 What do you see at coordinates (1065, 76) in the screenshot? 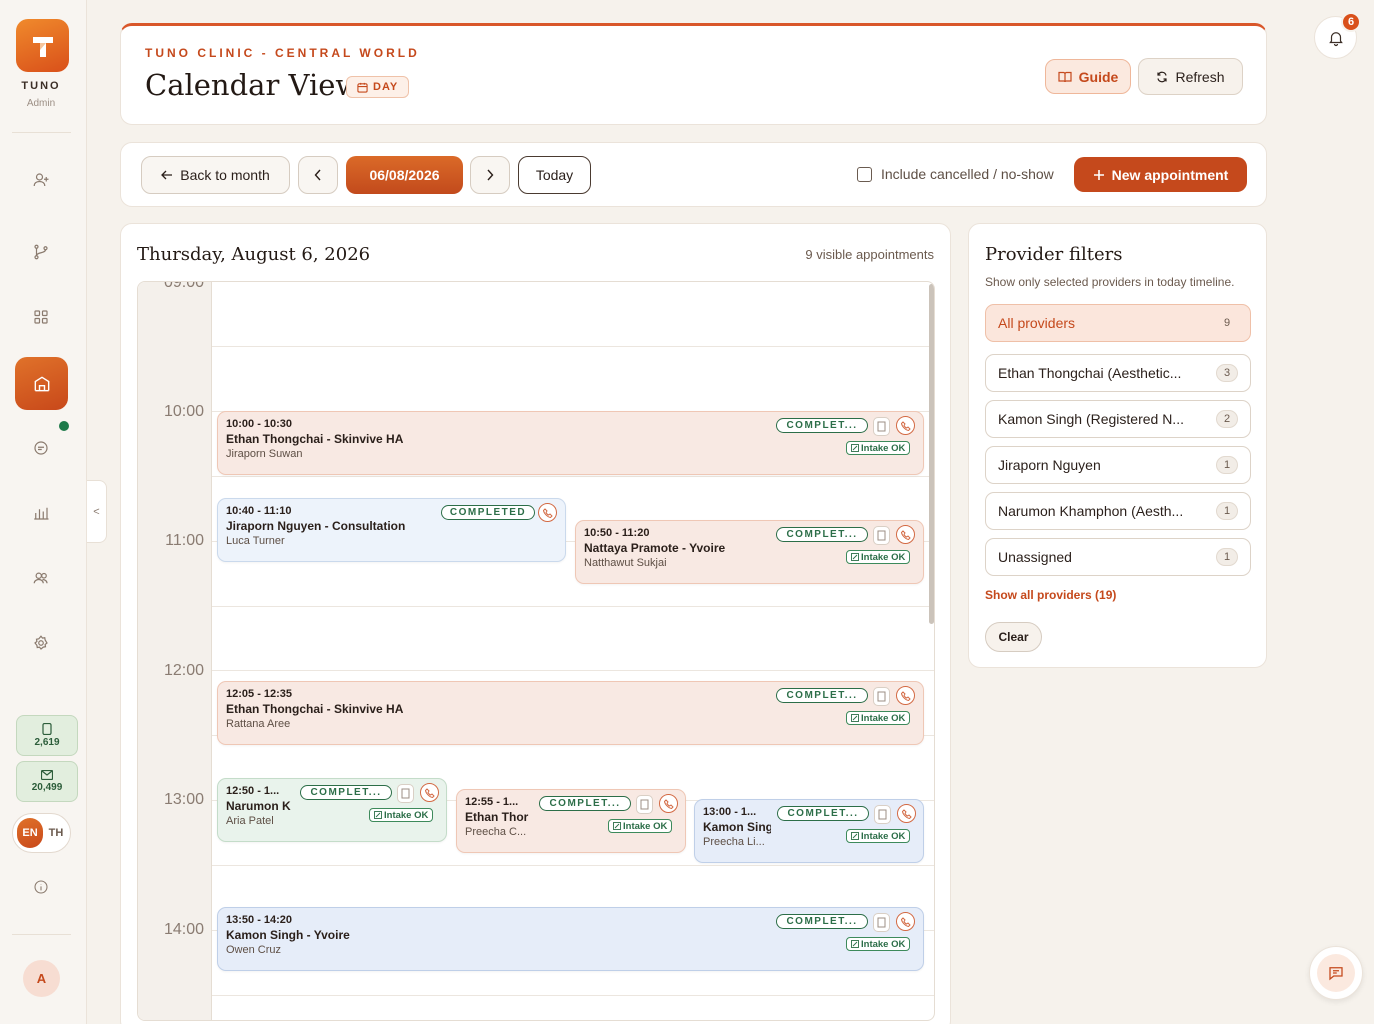
I see `book-icon` at bounding box center [1065, 76].